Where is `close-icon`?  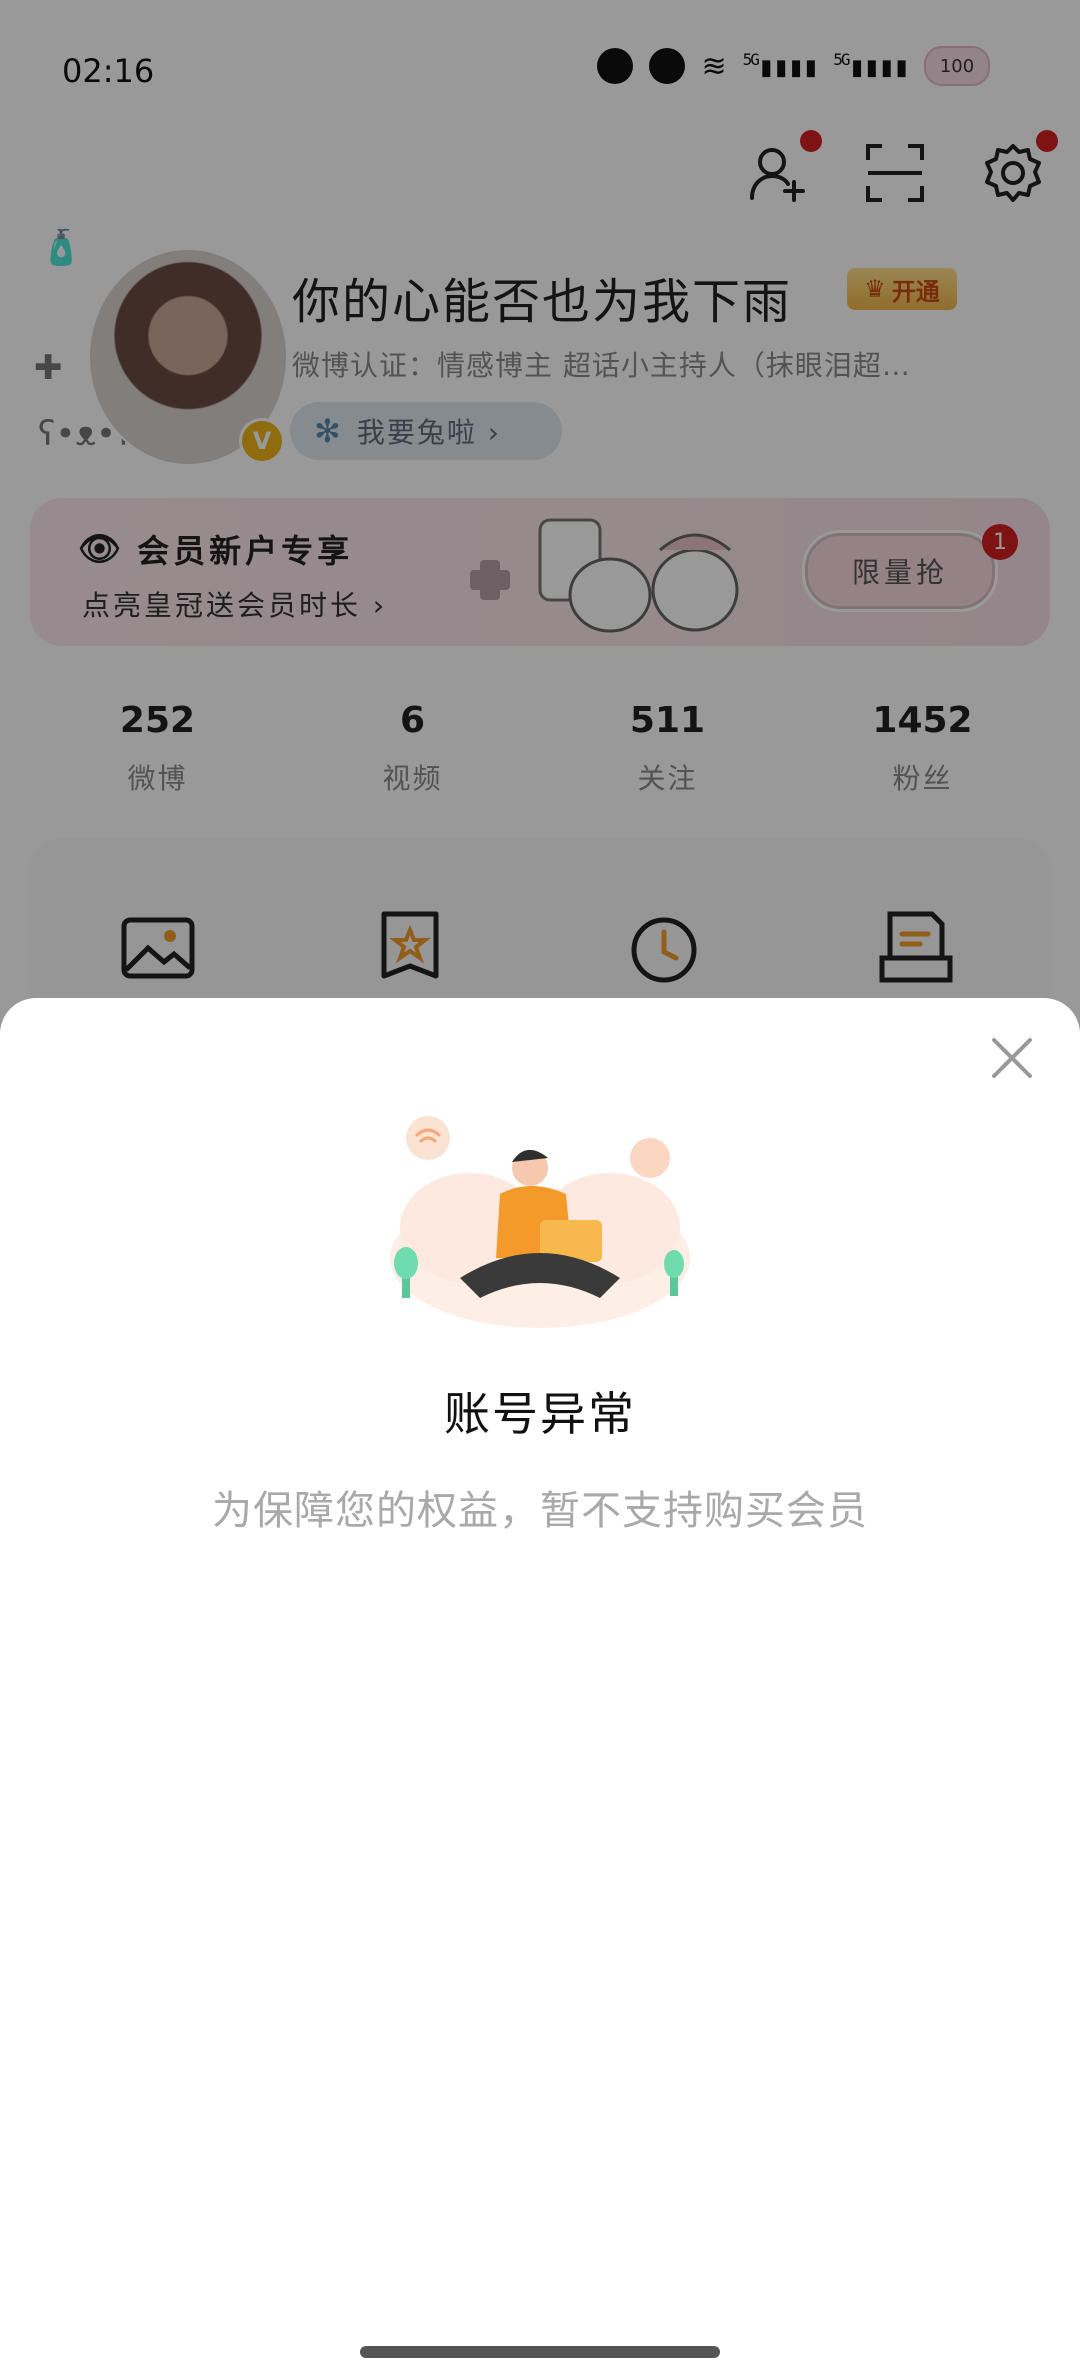
close-icon is located at coordinates (1012, 1058).